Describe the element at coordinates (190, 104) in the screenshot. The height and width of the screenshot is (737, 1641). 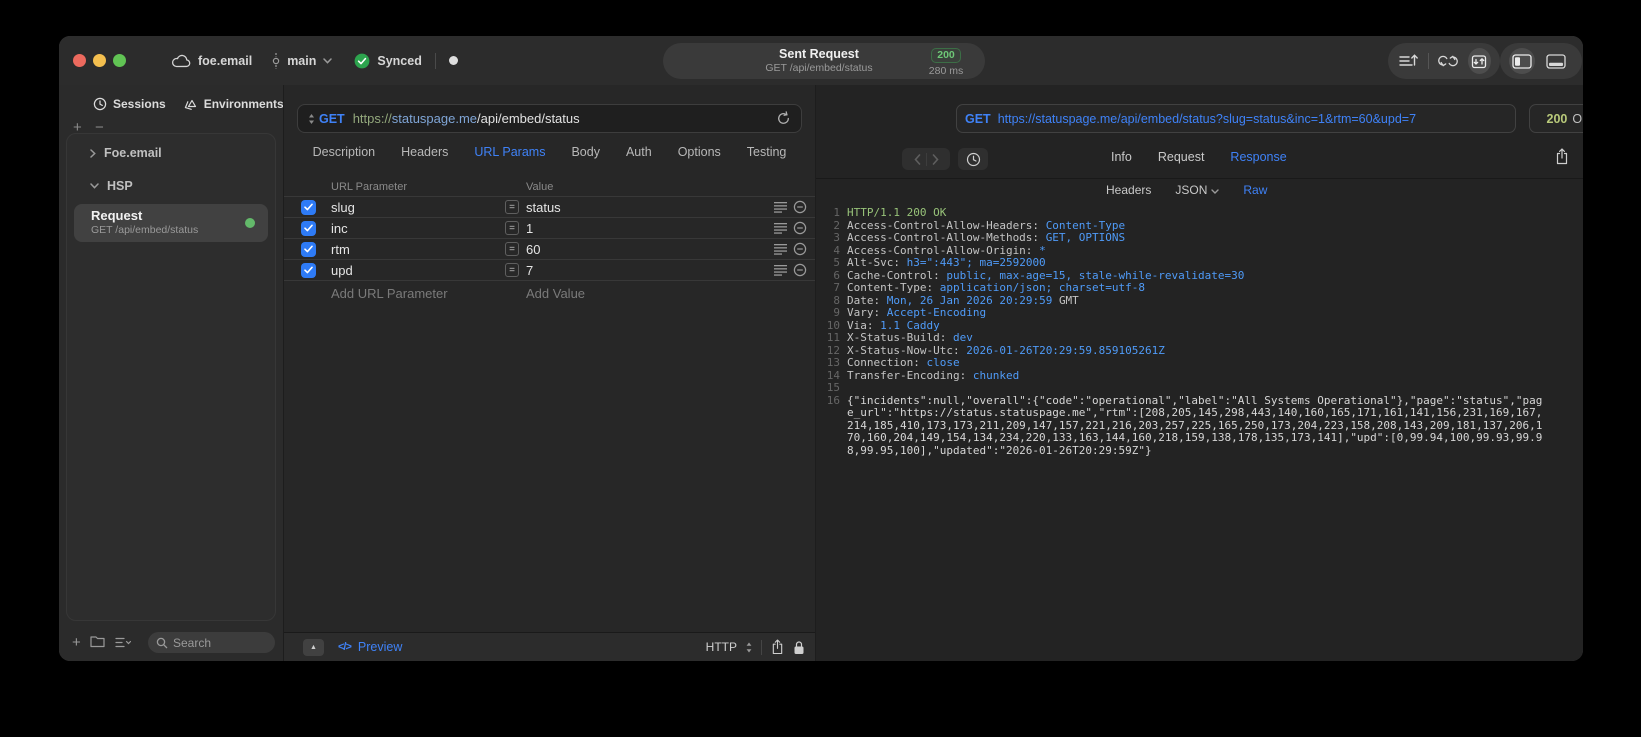
I see `environments-icon` at that location.